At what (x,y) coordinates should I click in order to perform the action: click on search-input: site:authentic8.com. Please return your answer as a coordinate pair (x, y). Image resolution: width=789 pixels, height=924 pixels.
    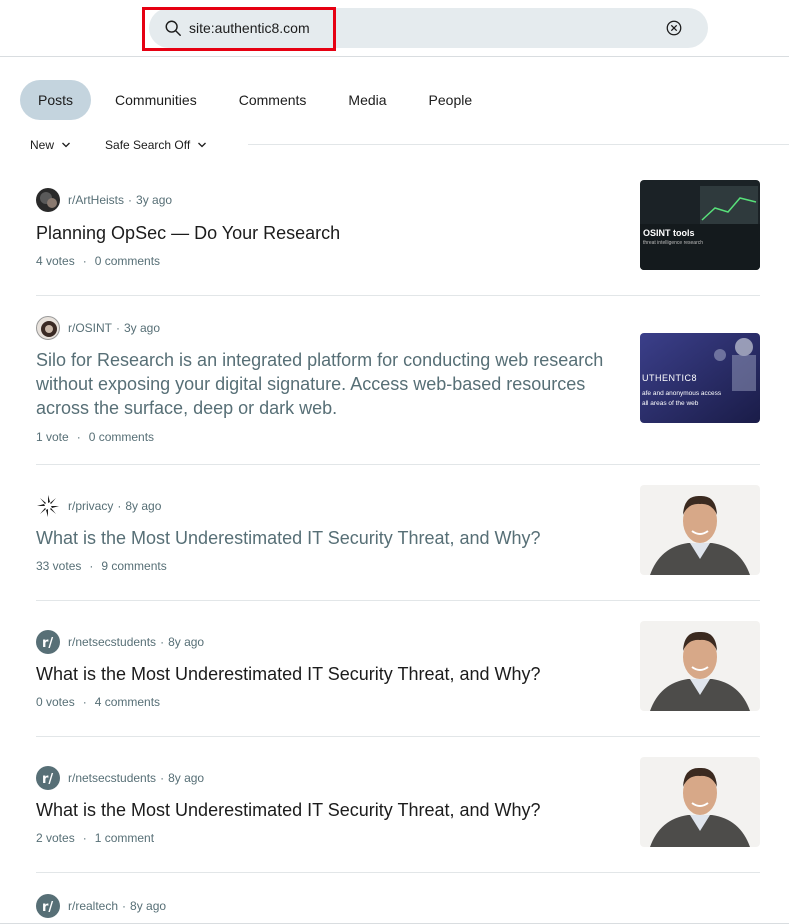
    Looking at the image, I should click on (249, 28).